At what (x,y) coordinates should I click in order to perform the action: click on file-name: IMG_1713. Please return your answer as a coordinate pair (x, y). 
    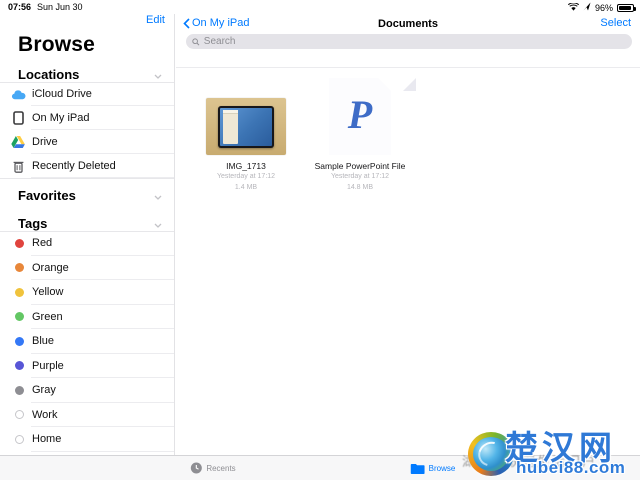
    Looking at the image, I should click on (246, 166).